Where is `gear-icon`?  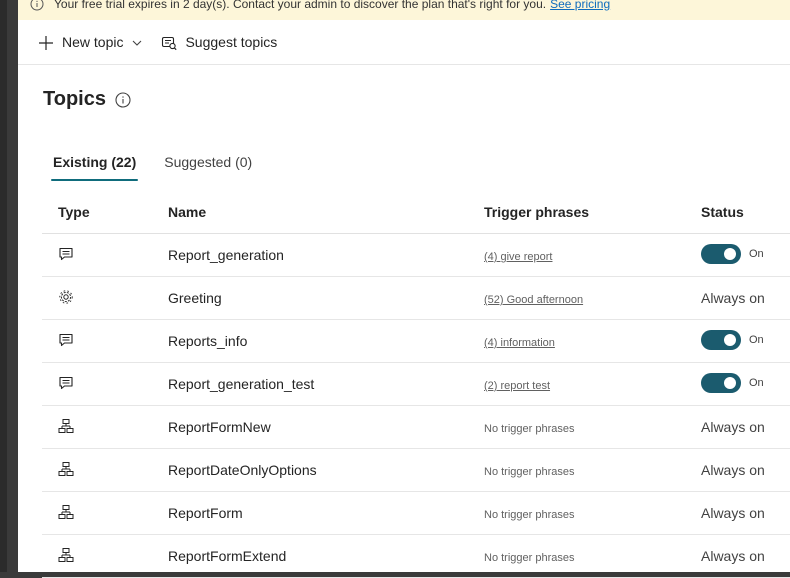 gear-icon is located at coordinates (66, 298).